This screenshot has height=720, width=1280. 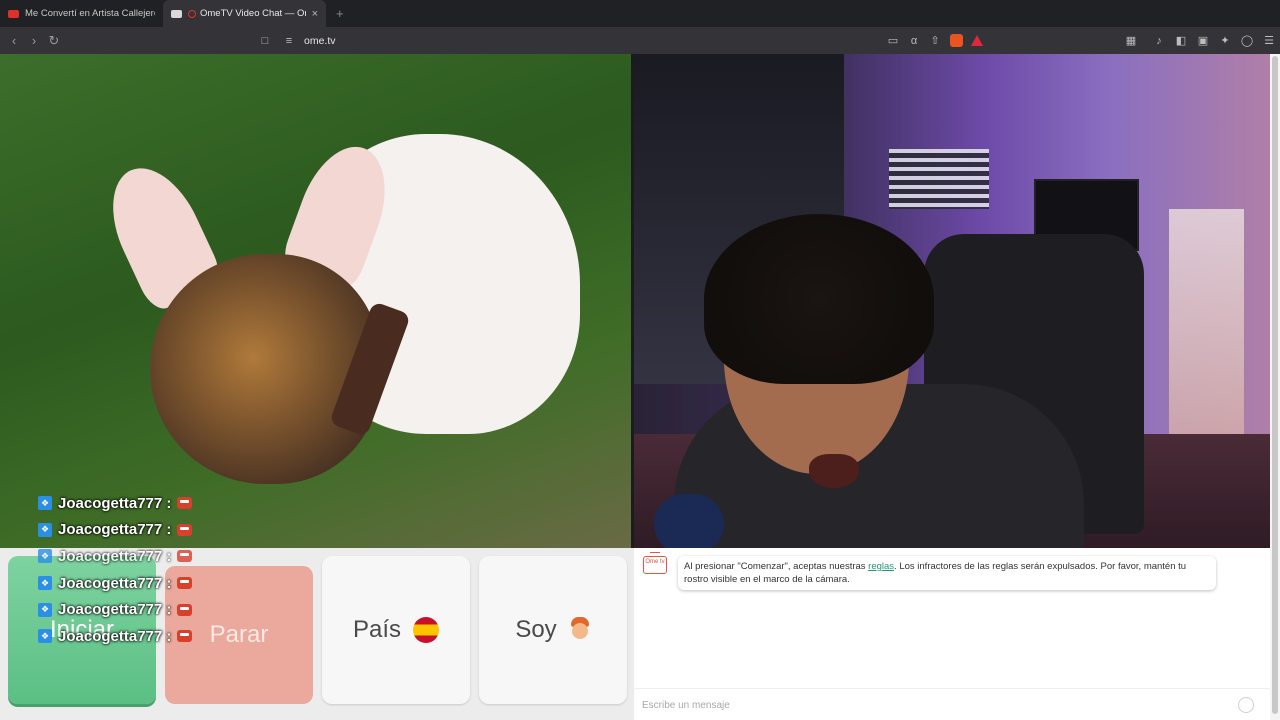 What do you see at coordinates (289, 41) in the screenshot?
I see `site-settings-icon: ≡` at bounding box center [289, 41].